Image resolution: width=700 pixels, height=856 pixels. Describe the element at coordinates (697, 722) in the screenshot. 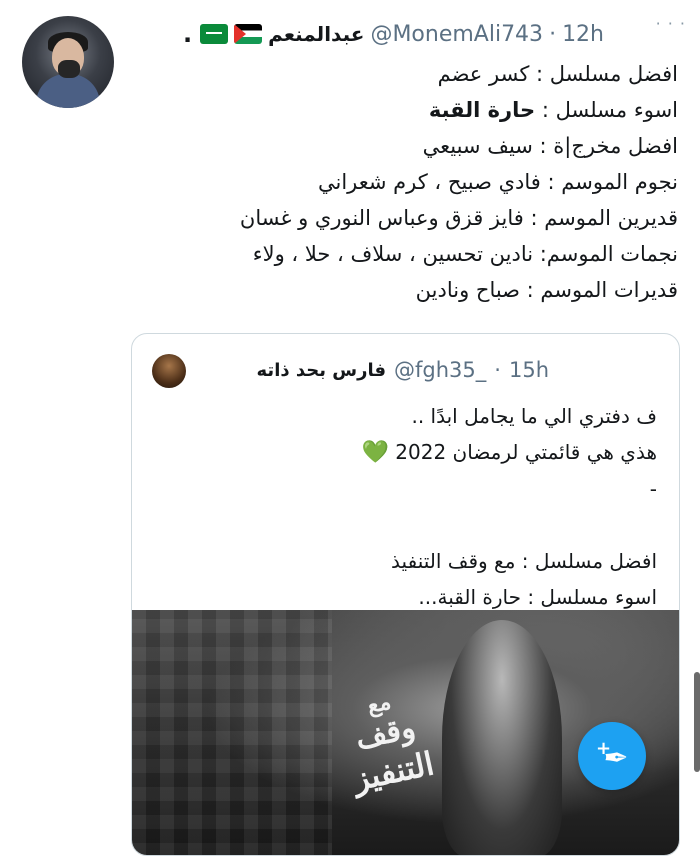

I see `scrollbar` at that location.